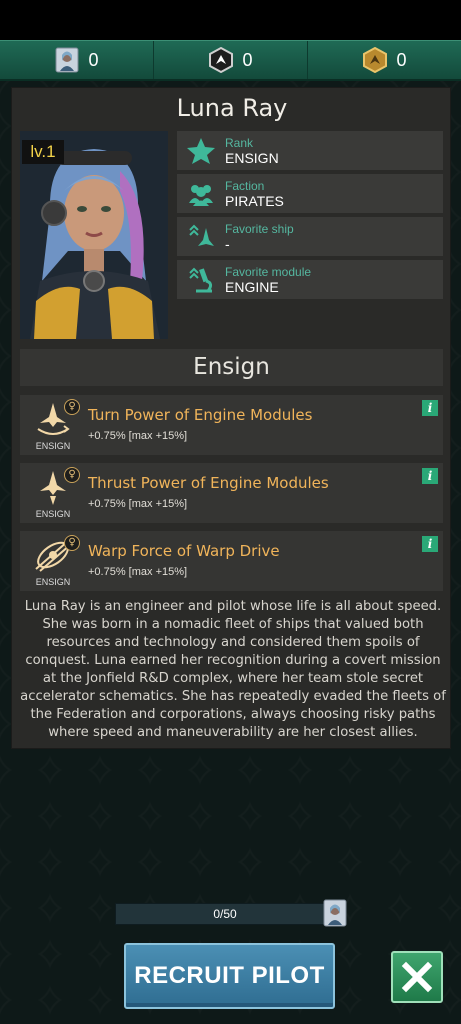  I want to click on turn-engine-icon: ♀ ENSIGN, so click(55, 425).